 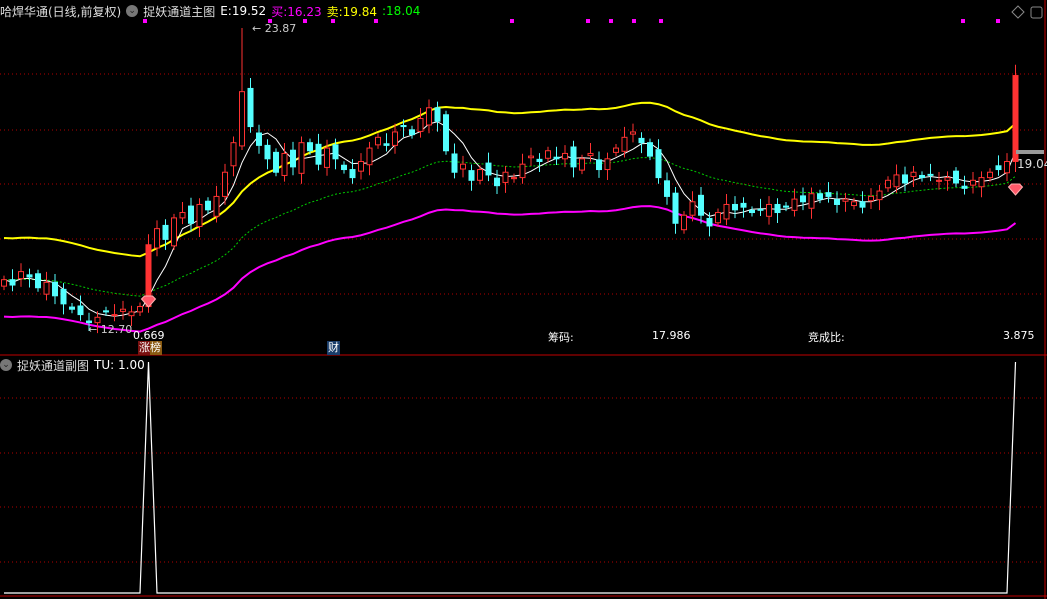 I want to click on finance-tag: 财, so click(x=333, y=348).